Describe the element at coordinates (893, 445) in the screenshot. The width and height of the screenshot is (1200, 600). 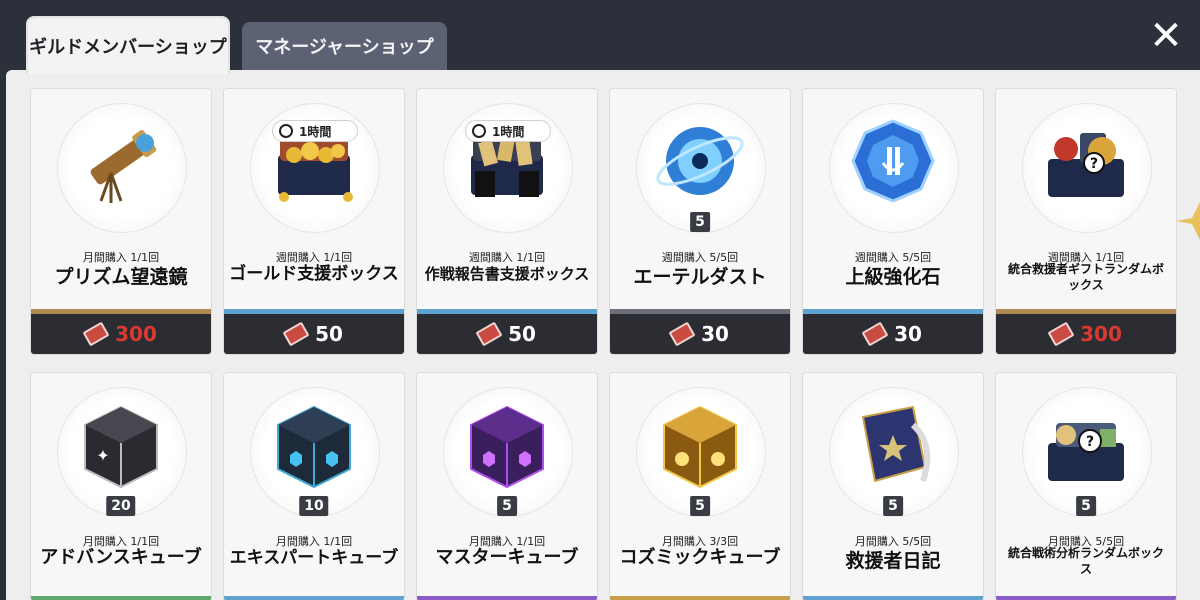
I see `rescuer-diary-icon` at that location.